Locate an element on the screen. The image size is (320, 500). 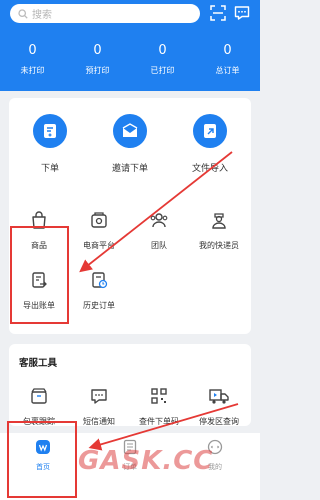
stat-preprinted: 0 预打印 is located at coordinates (97, 58).